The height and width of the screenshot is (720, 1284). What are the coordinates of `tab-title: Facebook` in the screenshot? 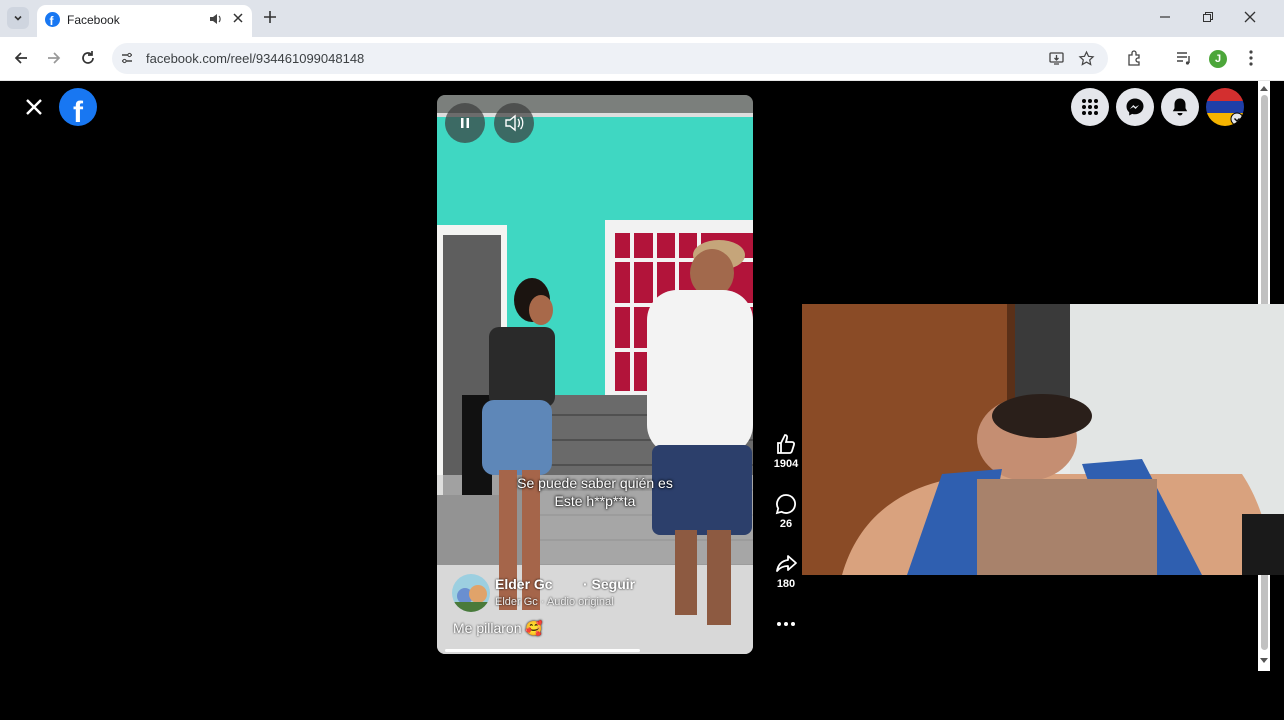 It's located at (93, 20).